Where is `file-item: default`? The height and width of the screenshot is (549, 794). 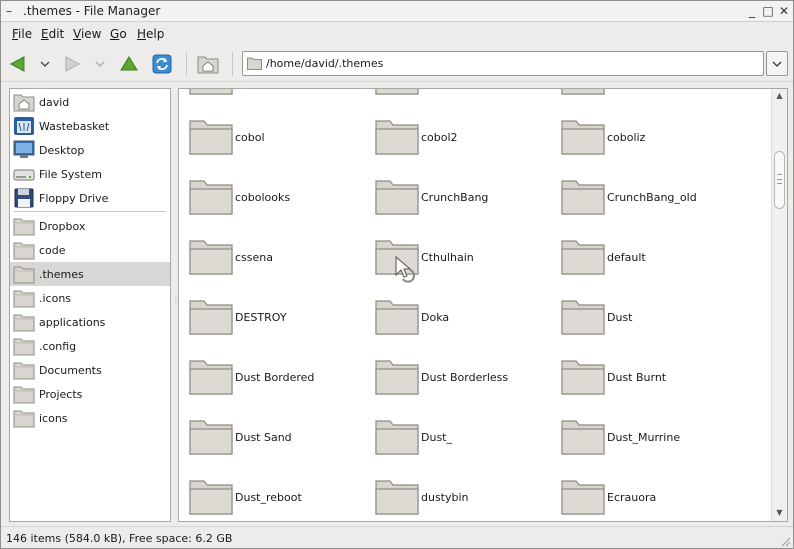
file-item: default is located at coordinates (644, 257).